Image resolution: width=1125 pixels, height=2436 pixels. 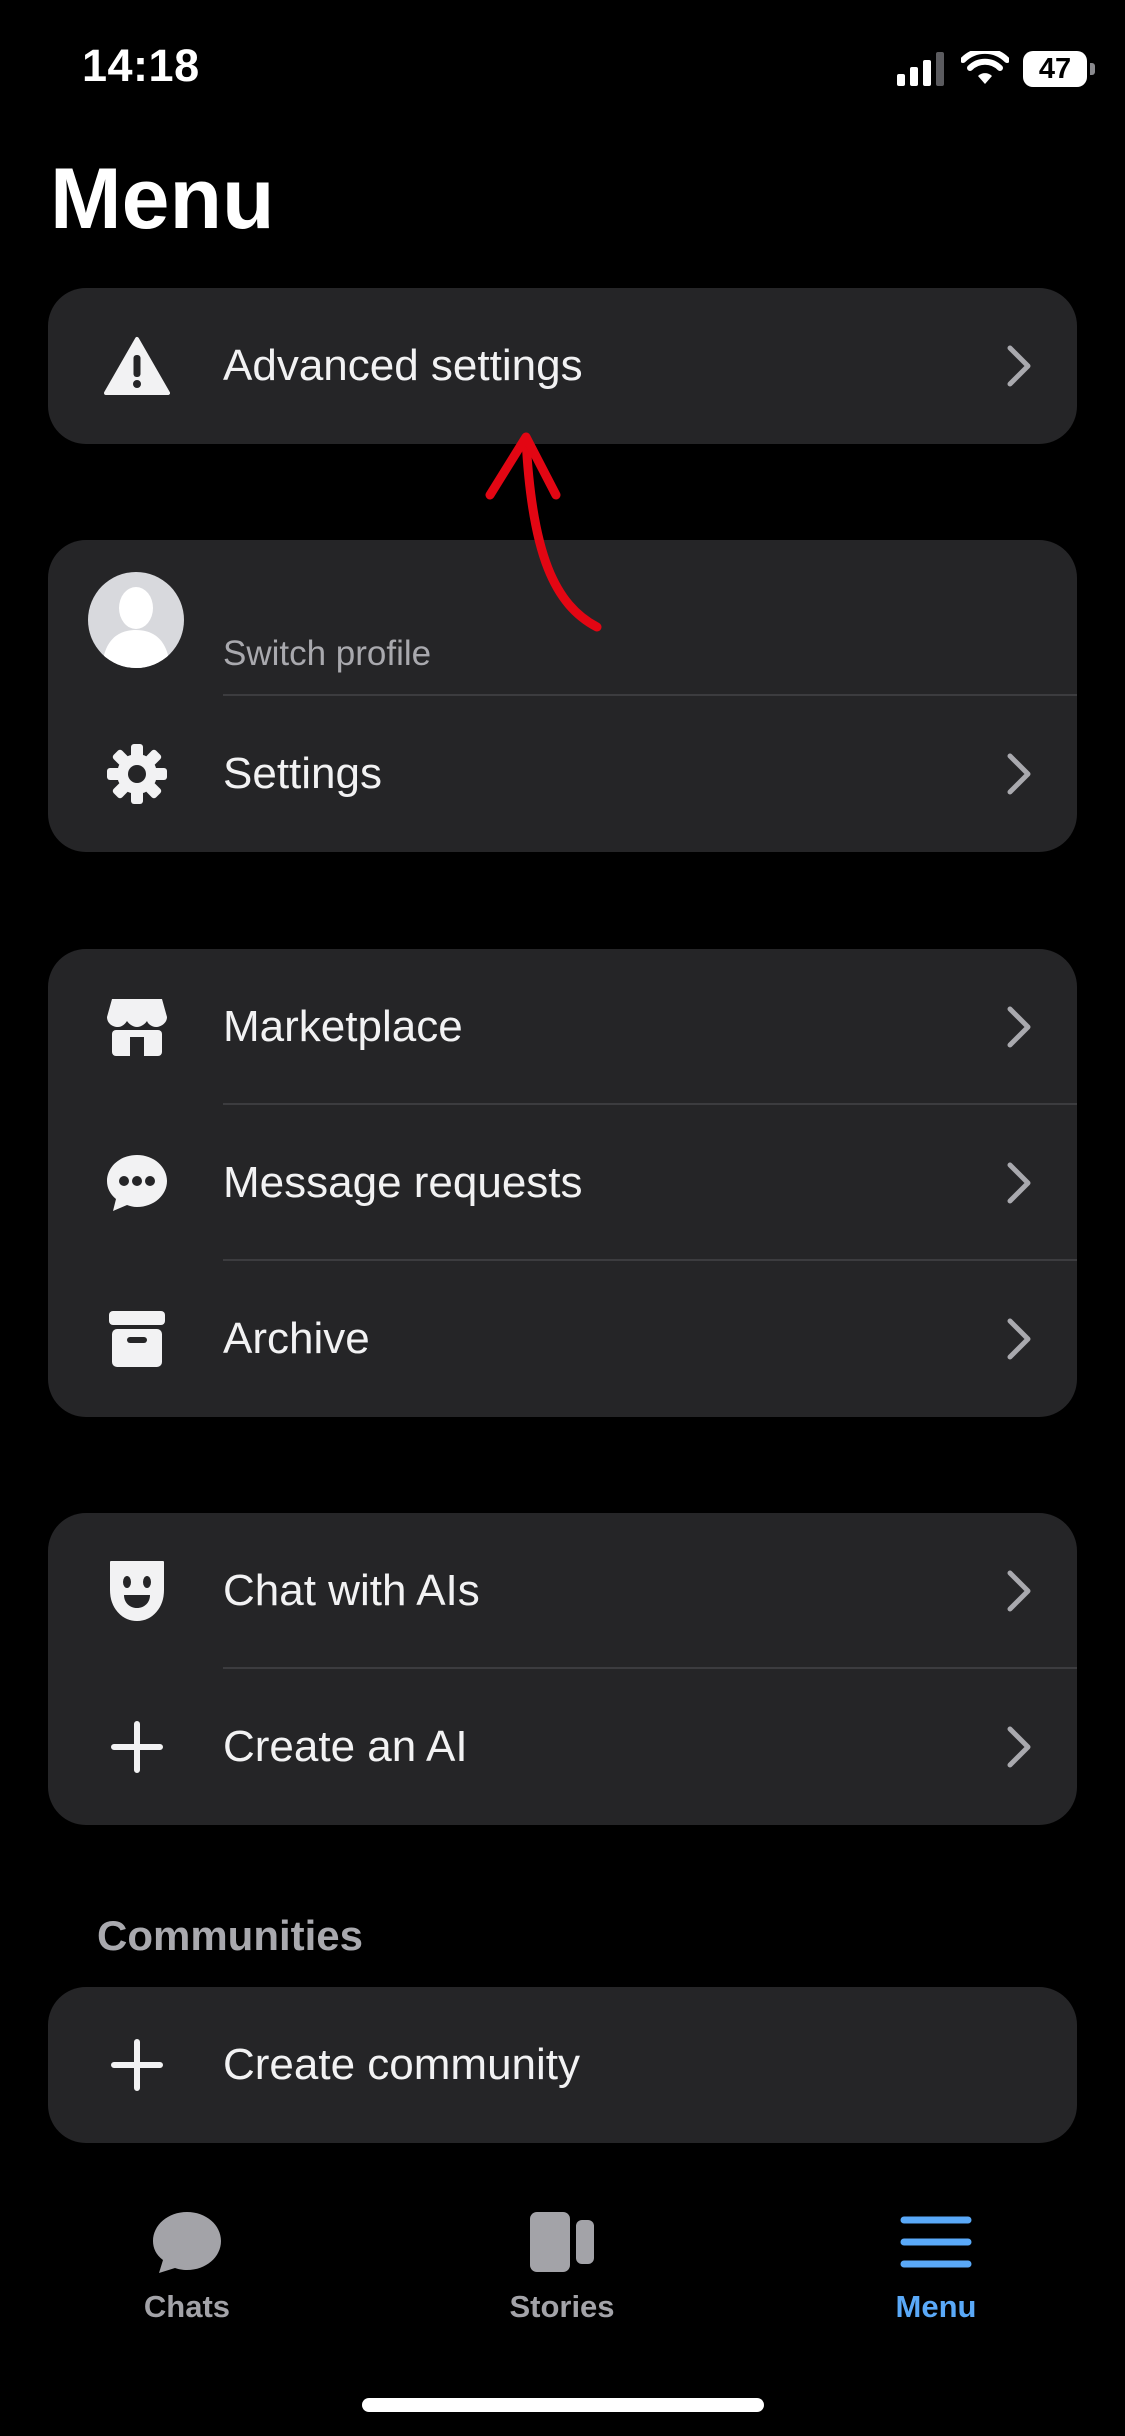 What do you see at coordinates (345, 1746) in the screenshot?
I see `create-an-ai-label: Create an AI` at bounding box center [345, 1746].